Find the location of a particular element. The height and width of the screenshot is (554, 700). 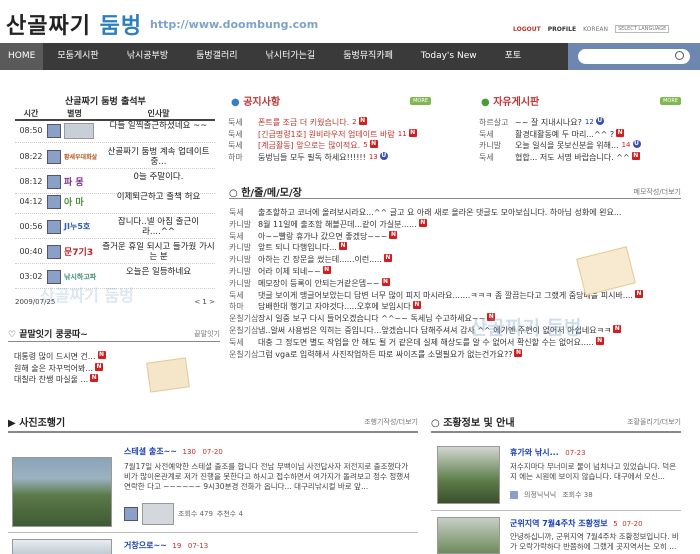

attendance-row: 04:12 아 마 이제퇴근하고 출책 허요 is located at coordinates (115, 202).